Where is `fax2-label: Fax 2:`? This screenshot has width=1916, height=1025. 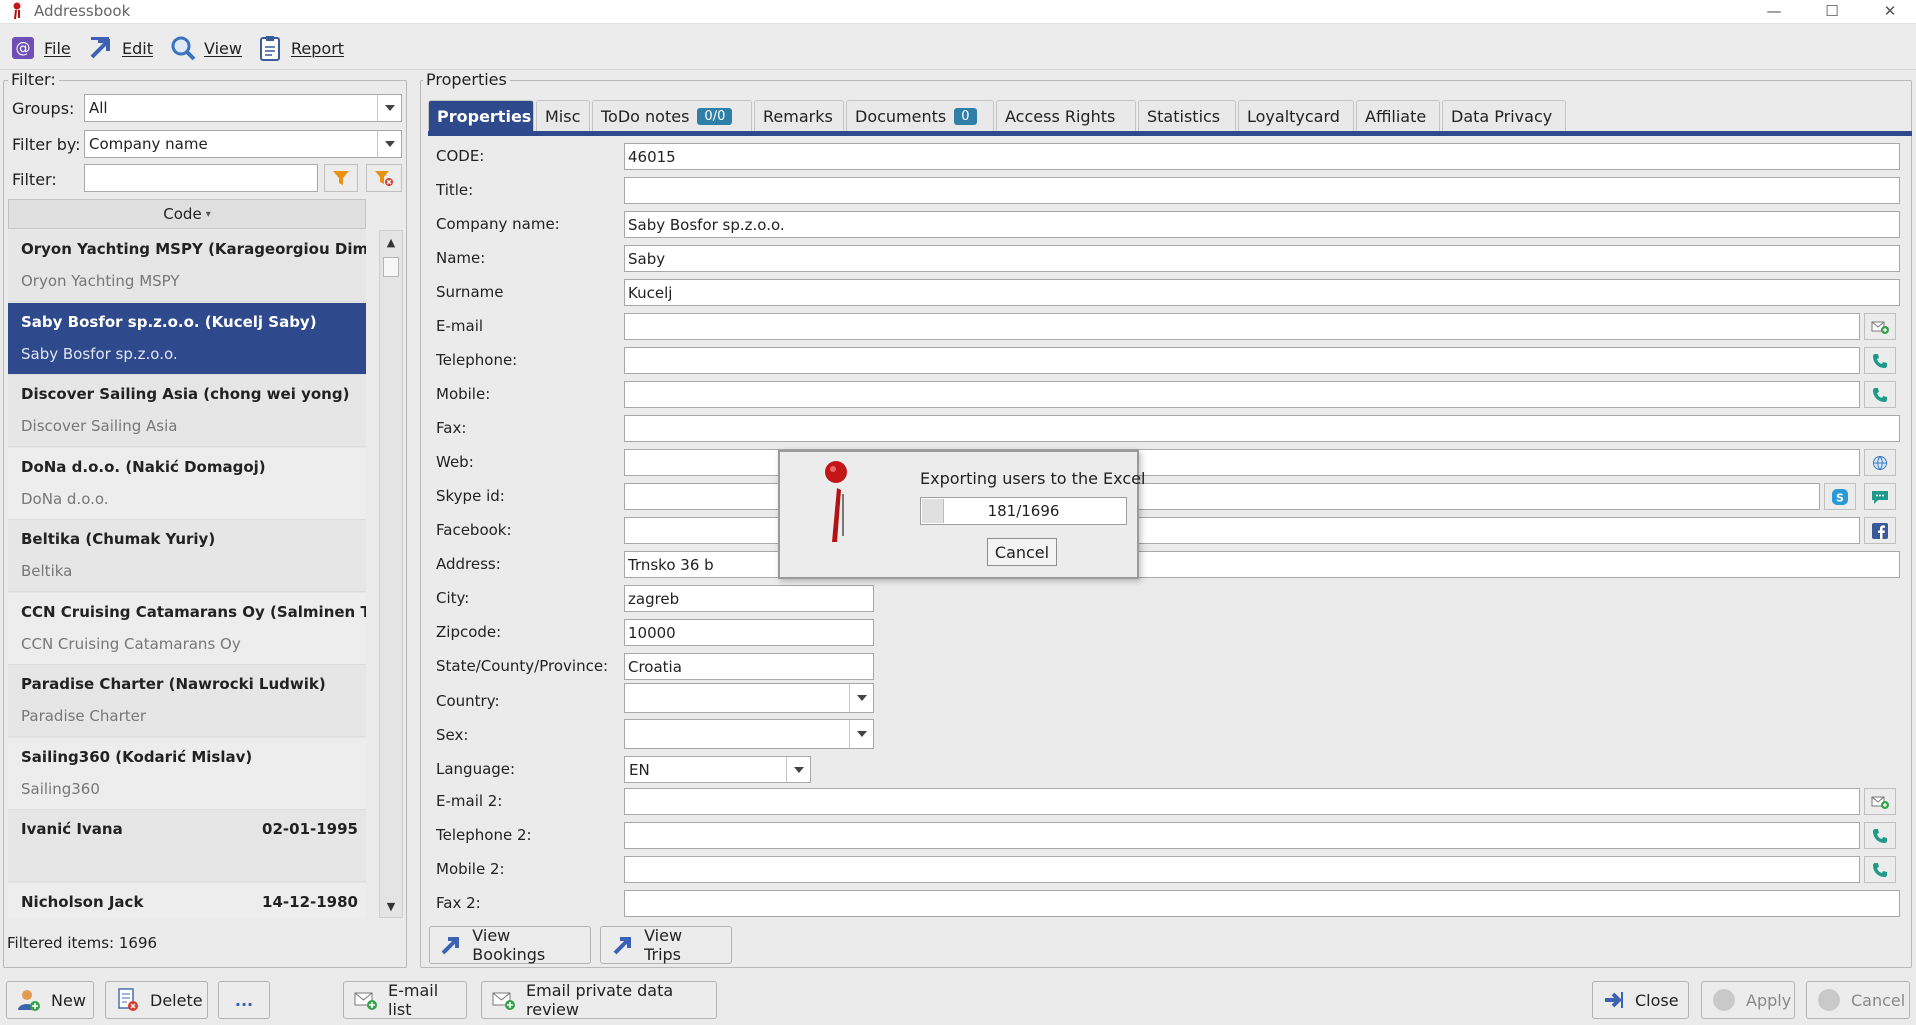
fax2-label: Fax 2: is located at coordinates (458, 903).